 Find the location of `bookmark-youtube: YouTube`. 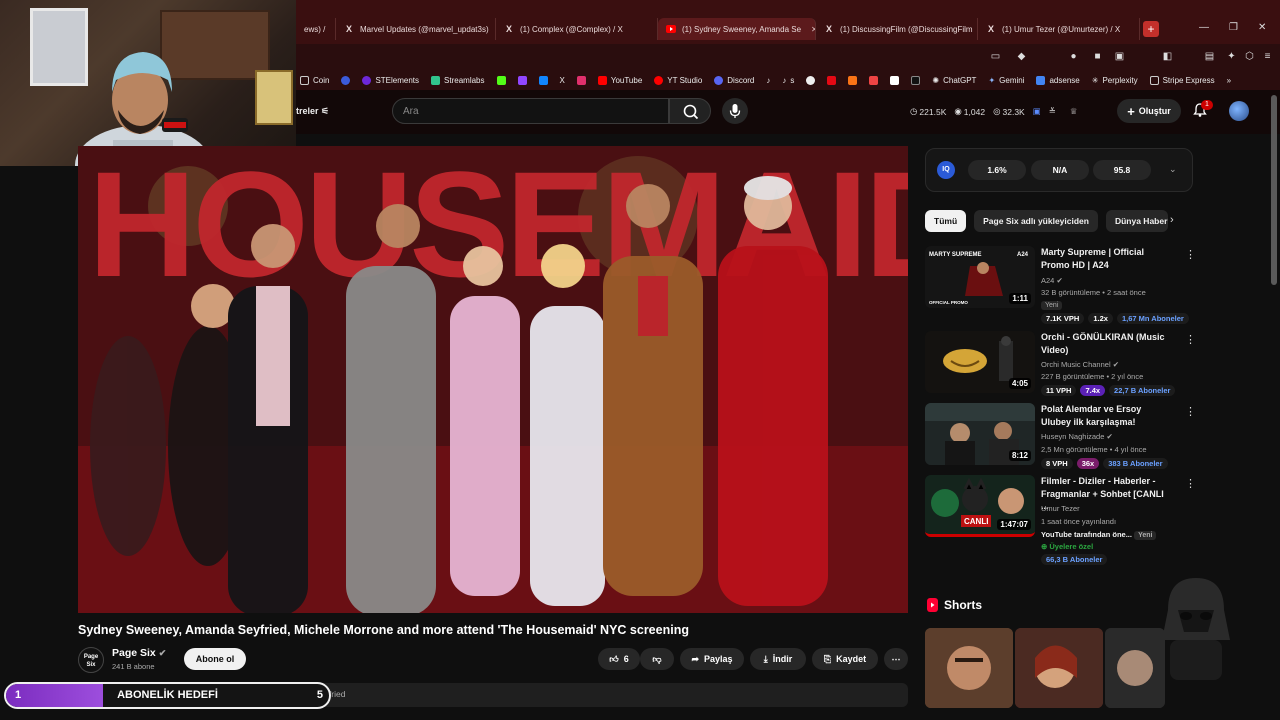

bookmark-youtube: YouTube is located at coordinates (619, 80).